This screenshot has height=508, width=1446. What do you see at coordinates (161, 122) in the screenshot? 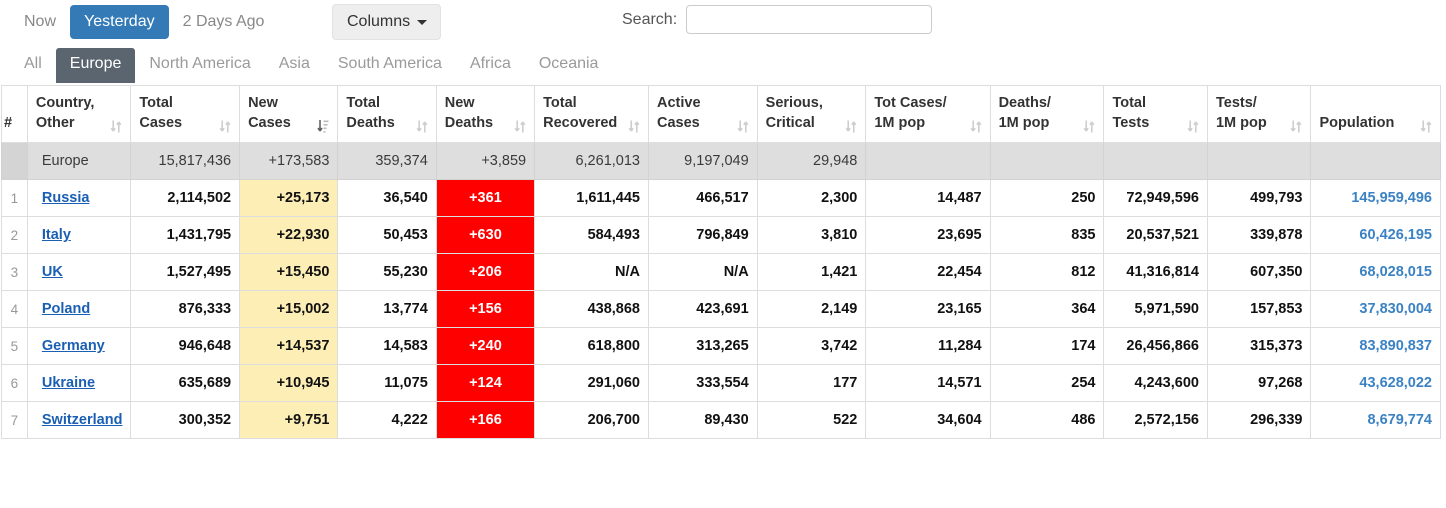
I see `header-line-2: Cases` at bounding box center [161, 122].